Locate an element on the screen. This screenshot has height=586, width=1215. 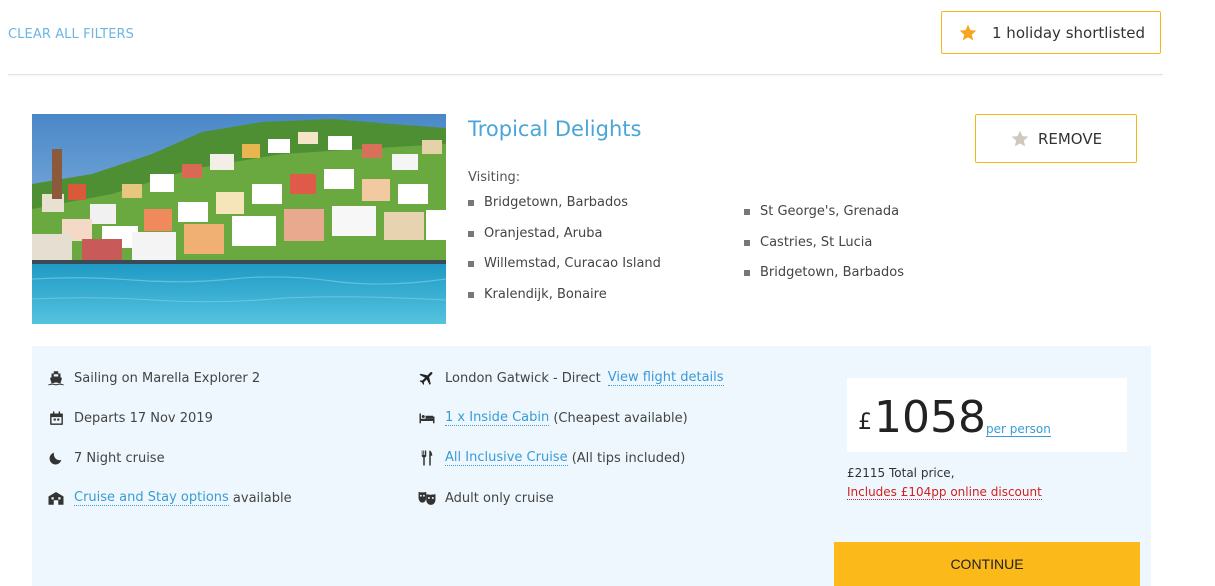
price-amount: 1058 is located at coordinates (930, 417).